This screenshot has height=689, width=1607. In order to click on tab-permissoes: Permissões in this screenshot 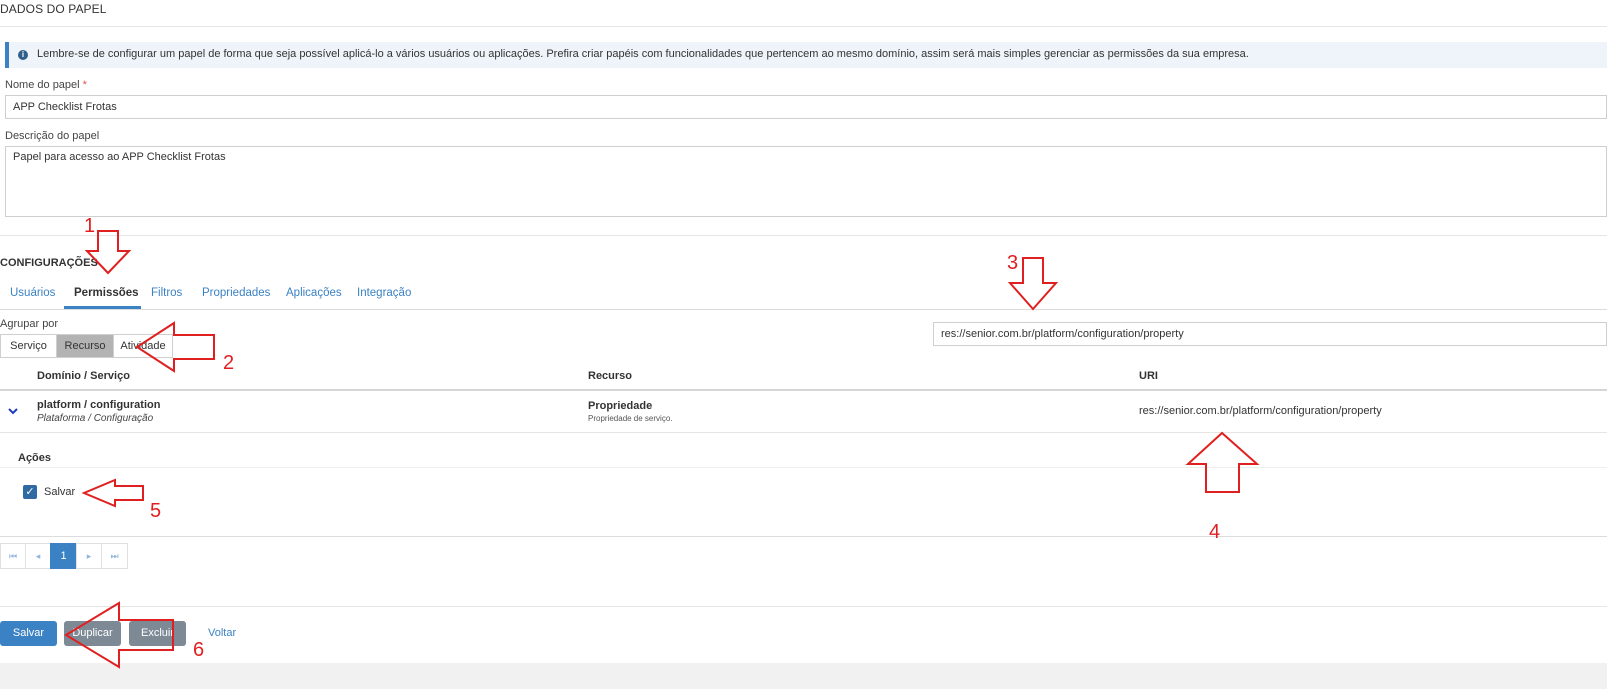, I will do `click(106, 293)`.